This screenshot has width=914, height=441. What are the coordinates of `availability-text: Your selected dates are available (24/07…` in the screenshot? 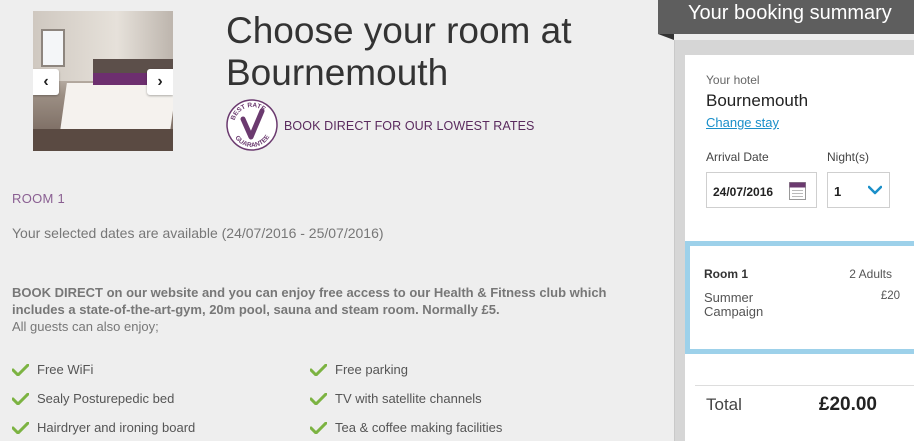 It's located at (198, 233).